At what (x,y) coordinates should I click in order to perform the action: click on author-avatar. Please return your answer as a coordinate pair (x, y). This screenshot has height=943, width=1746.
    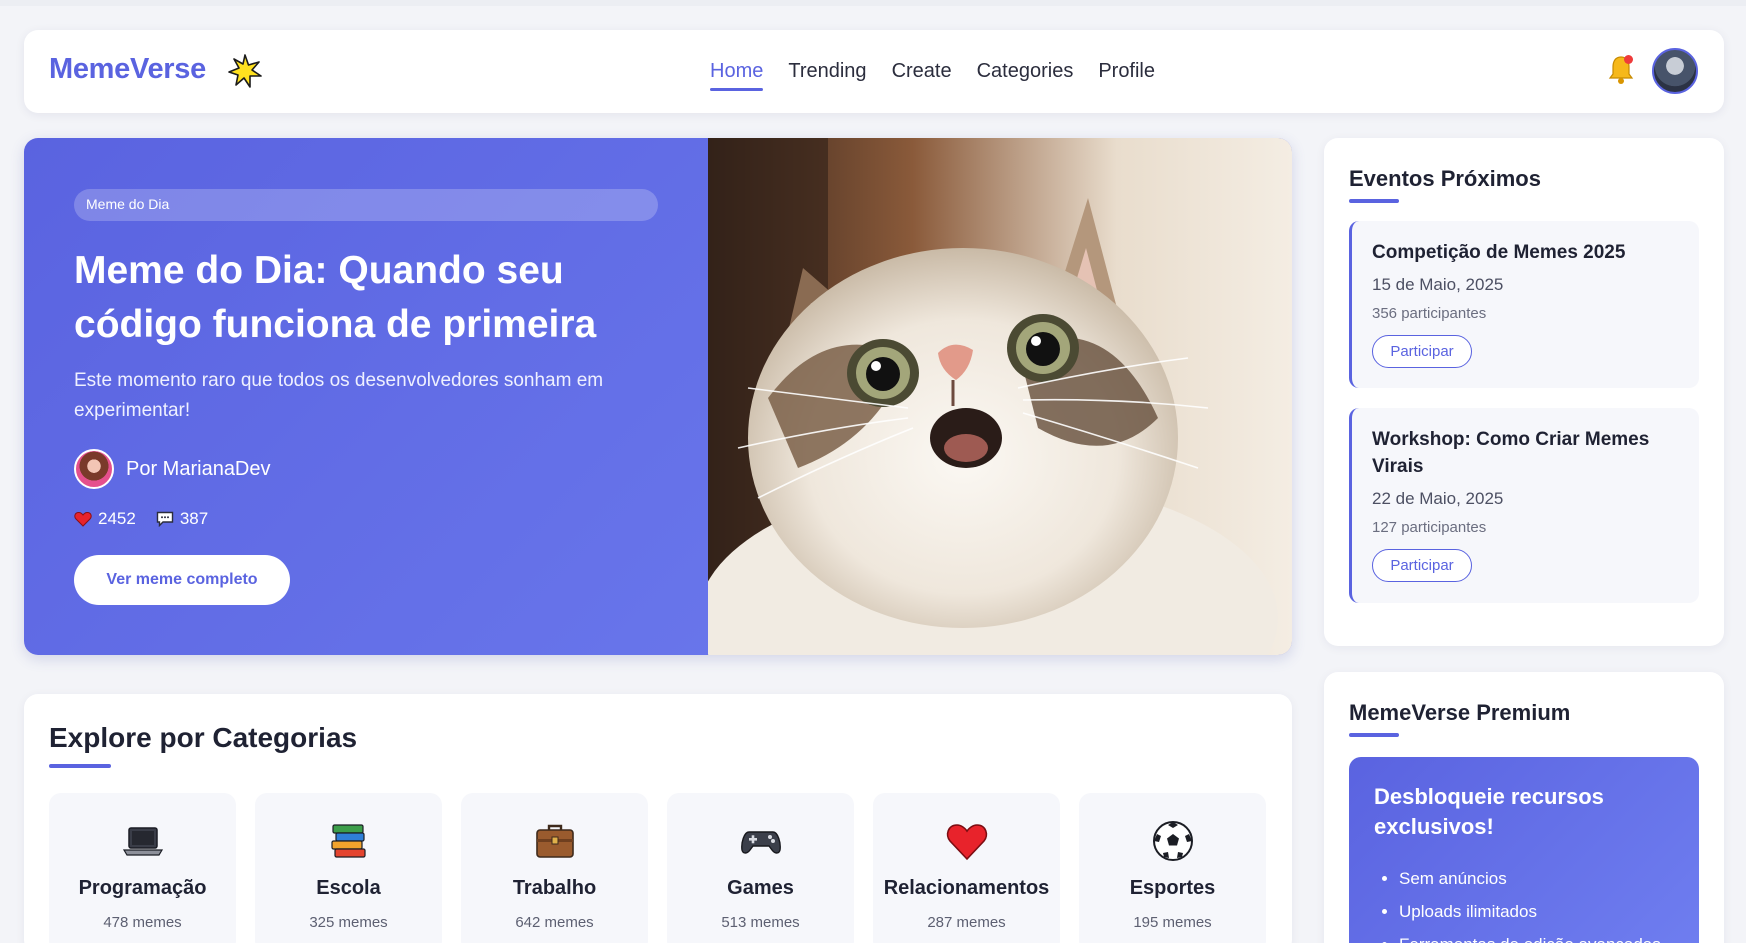
    Looking at the image, I should click on (94, 469).